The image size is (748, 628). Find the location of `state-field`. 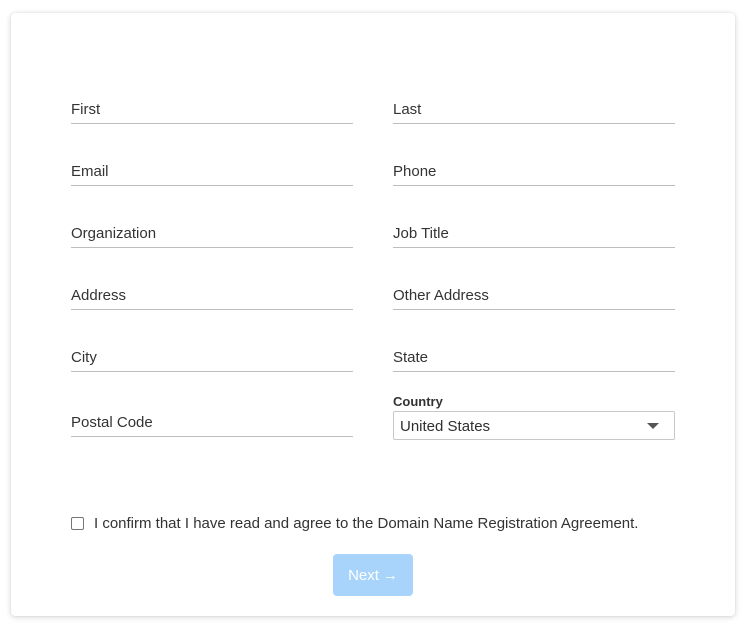

state-field is located at coordinates (534, 353).